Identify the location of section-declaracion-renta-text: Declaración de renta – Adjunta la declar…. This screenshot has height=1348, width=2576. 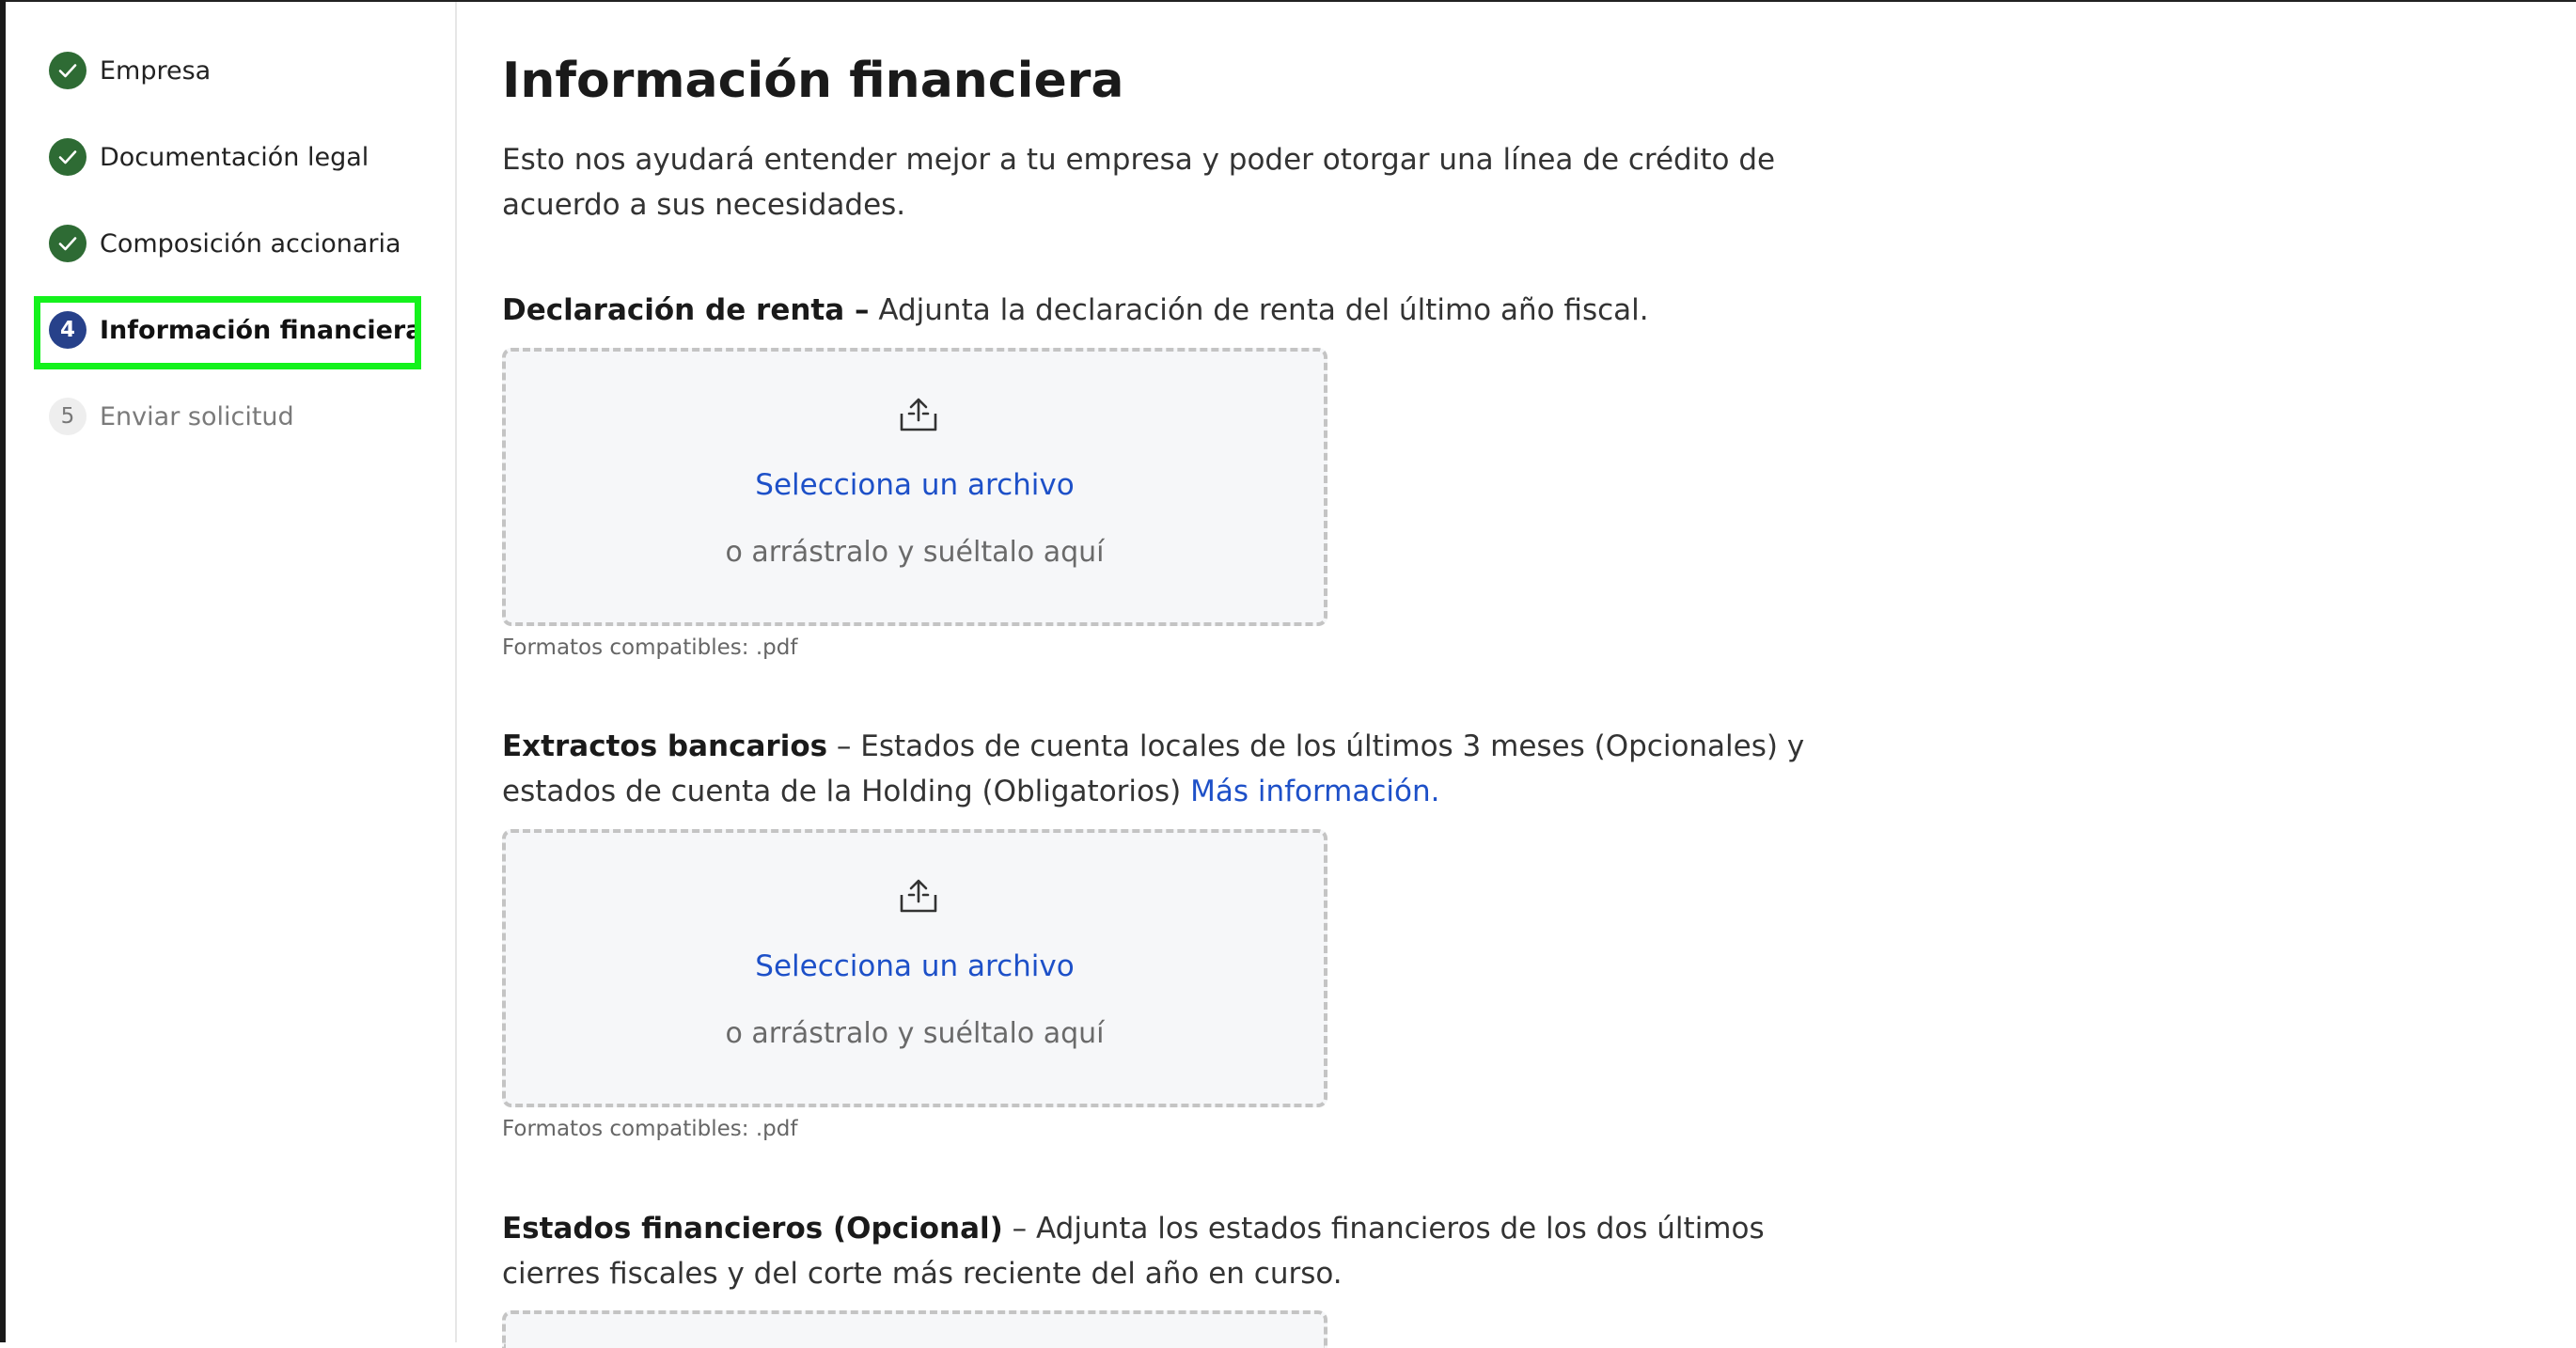
(1179, 310).